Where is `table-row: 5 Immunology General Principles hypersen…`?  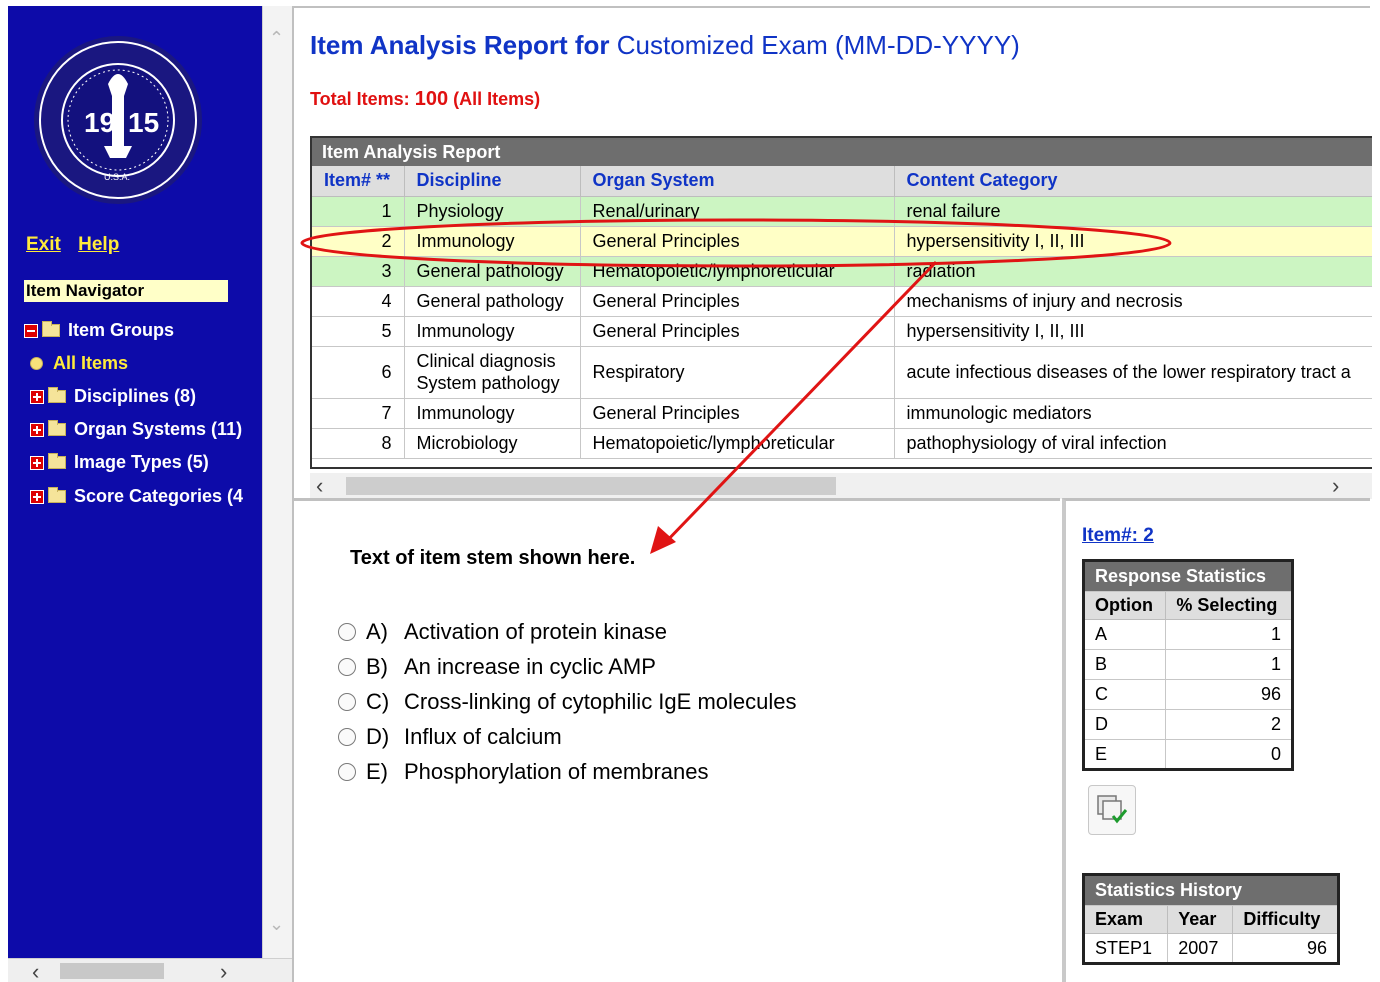
table-row: 5 Immunology General Principles hypersen… is located at coordinates (842, 331).